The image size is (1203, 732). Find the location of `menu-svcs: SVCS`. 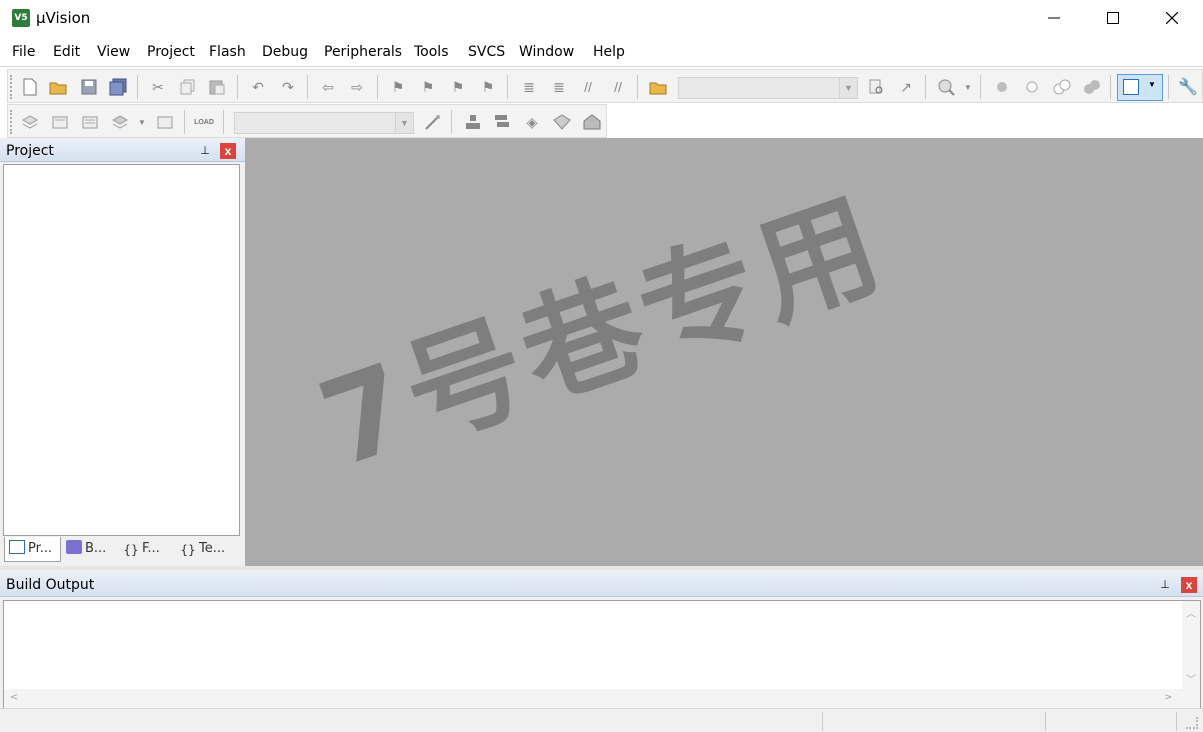

menu-svcs: SVCS is located at coordinates (486, 52).